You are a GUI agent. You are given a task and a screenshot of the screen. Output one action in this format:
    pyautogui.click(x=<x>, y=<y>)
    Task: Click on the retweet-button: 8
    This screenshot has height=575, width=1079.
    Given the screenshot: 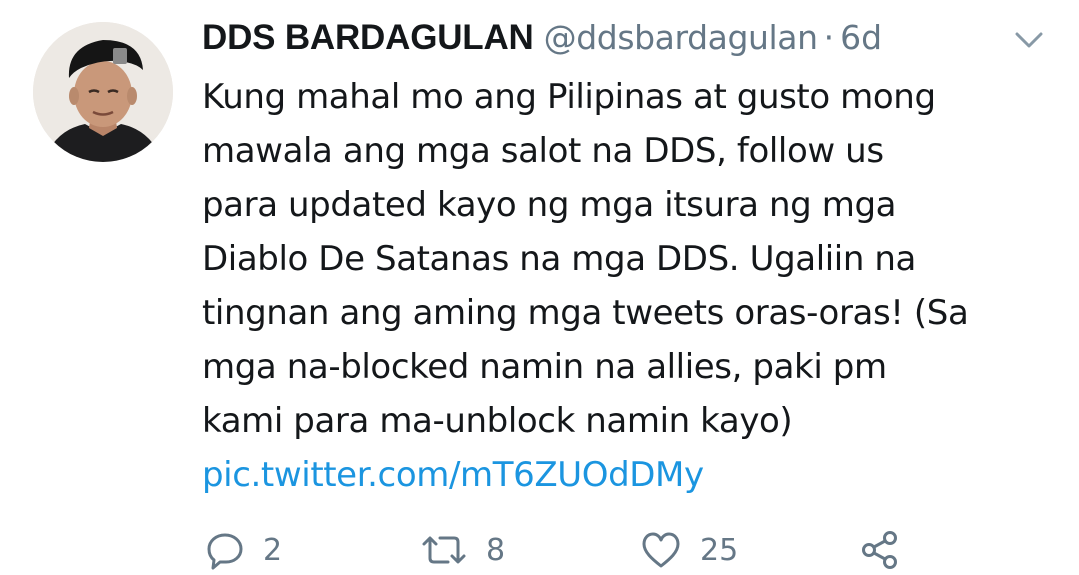 What is the action you would take?
    pyautogui.click(x=462, y=550)
    